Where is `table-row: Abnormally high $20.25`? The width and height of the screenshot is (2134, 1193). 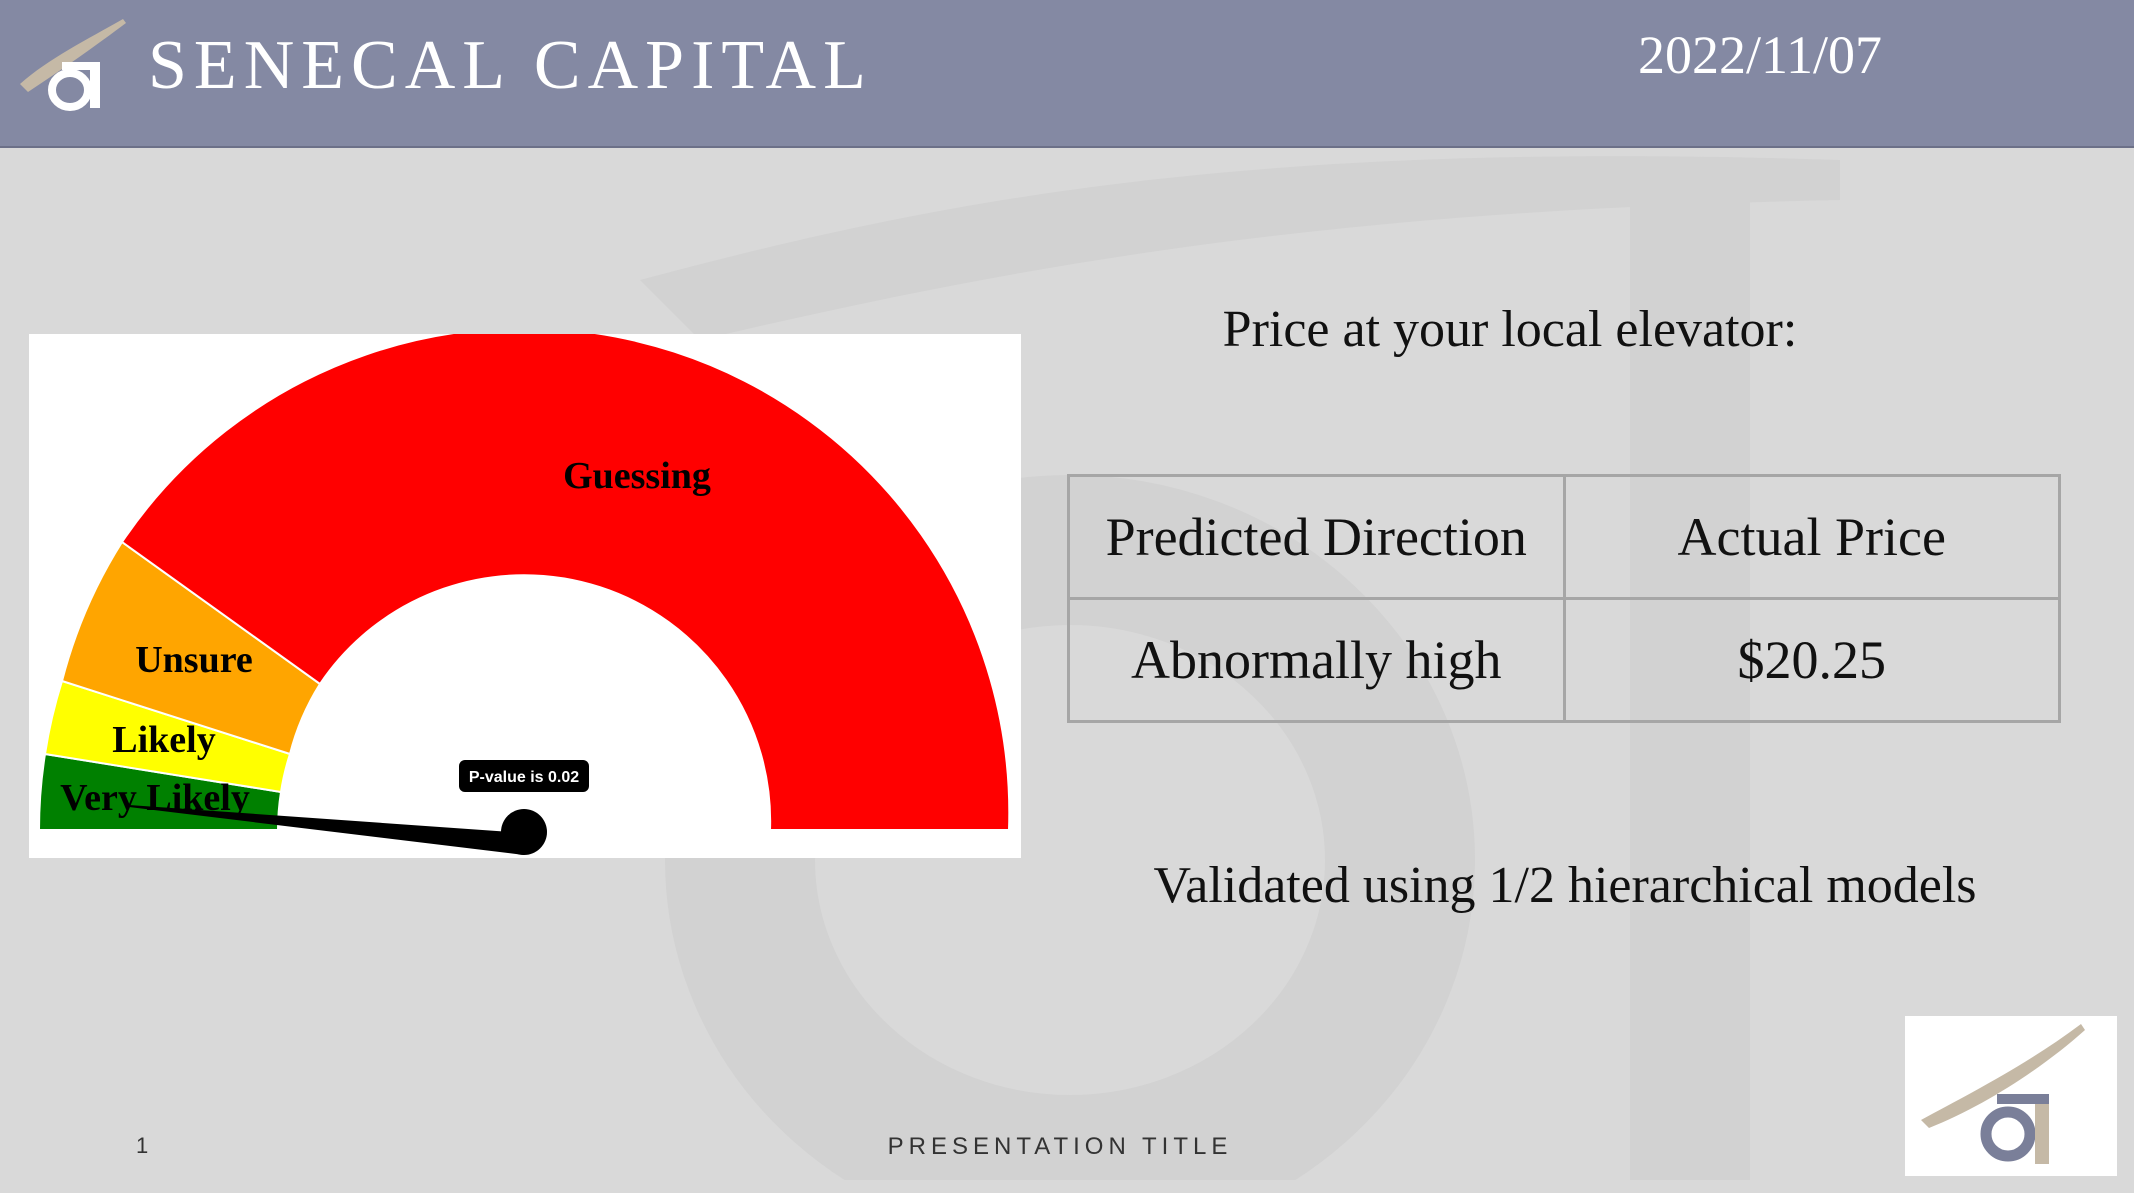
table-row: Abnormally high $20.25 is located at coordinates (1564, 660).